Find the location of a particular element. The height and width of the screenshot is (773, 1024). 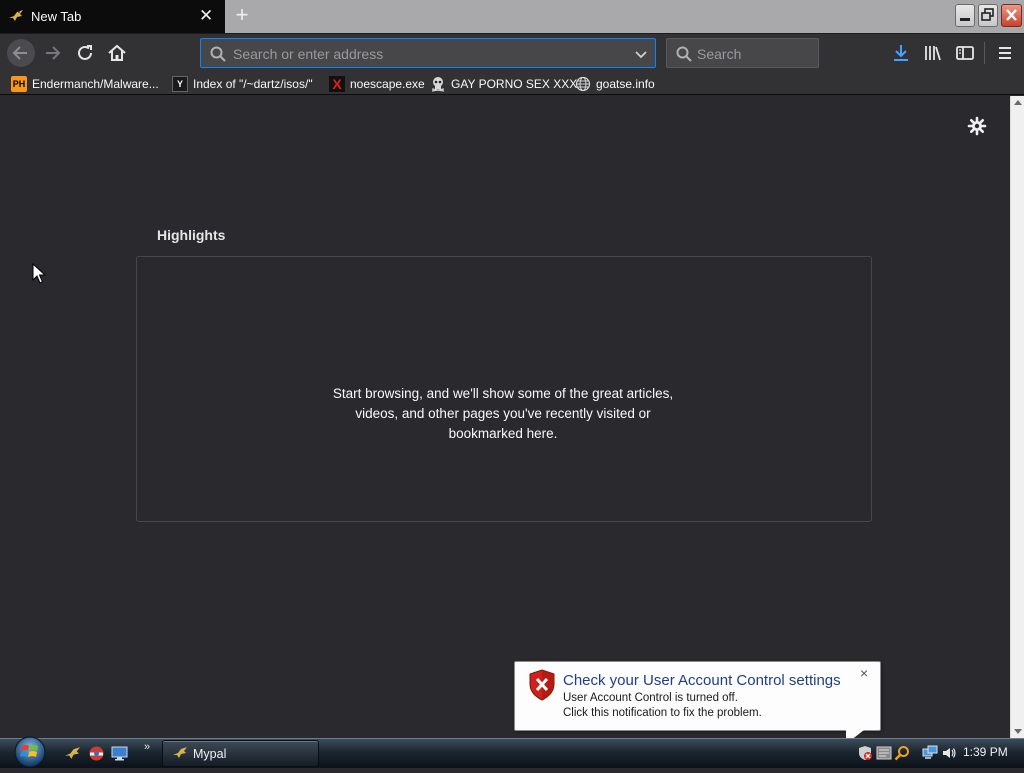

back-button is located at coordinates (21, 53).